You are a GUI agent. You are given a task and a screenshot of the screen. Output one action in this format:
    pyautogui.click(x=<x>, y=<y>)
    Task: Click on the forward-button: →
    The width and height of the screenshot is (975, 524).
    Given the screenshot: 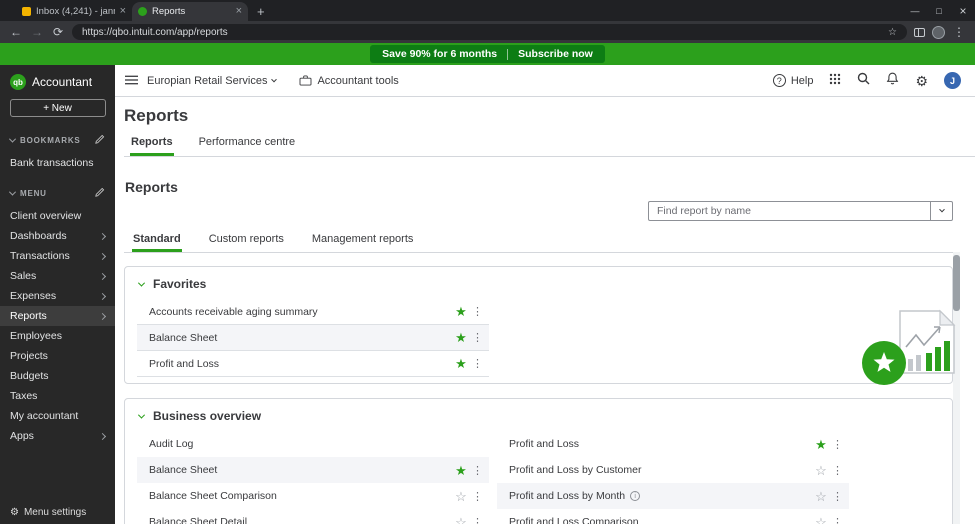 What is the action you would take?
    pyautogui.click(x=37, y=32)
    